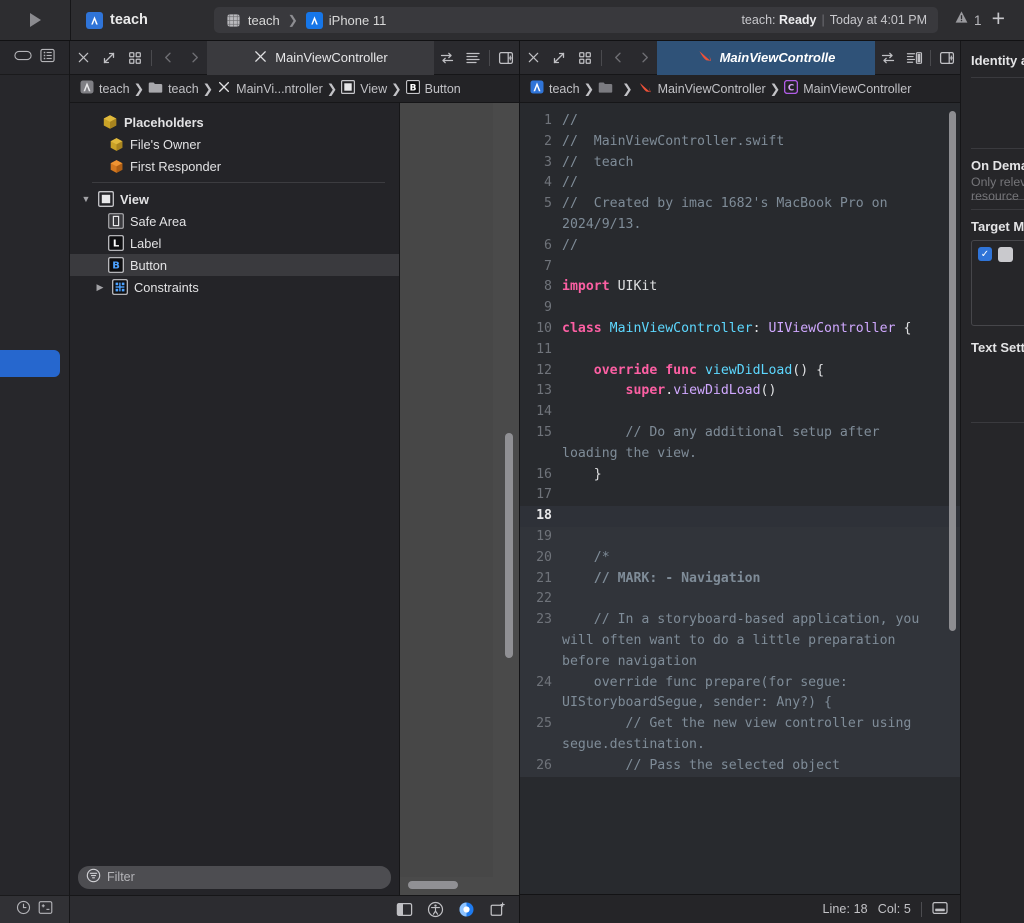 The image size is (1024, 923). Describe the element at coordinates (234, 122) in the screenshot. I see `outline-row-placeholders: Placeholders` at that location.